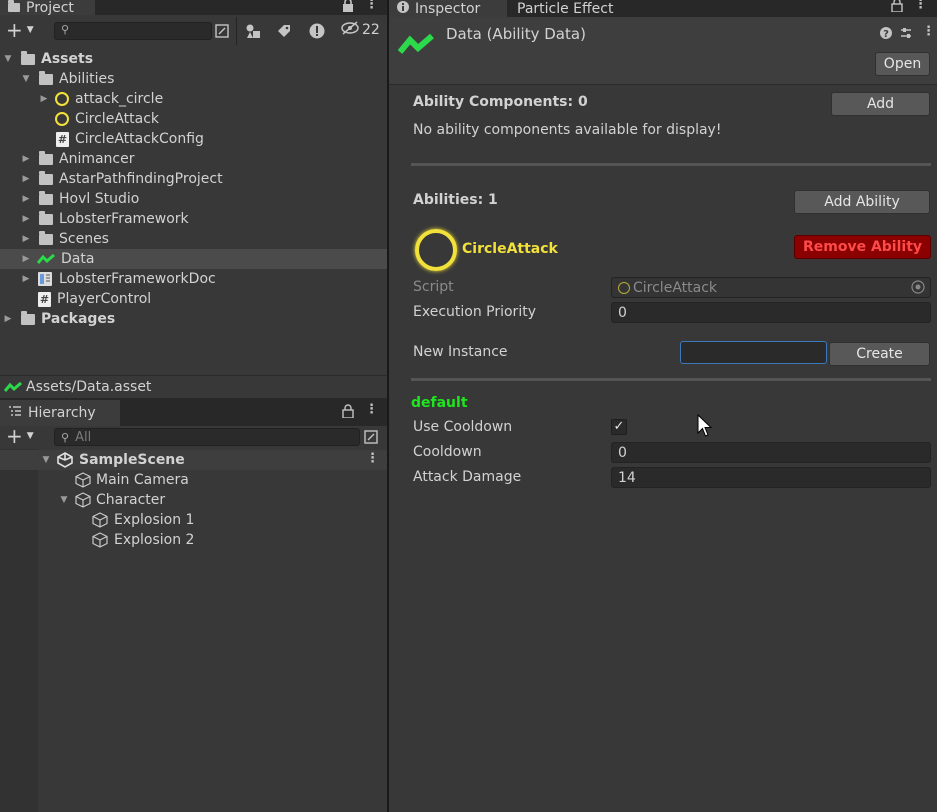 Image resolution: width=937 pixels, height=812 pixels. What do you see at coordinates (193, 99) in the screenshot?
I see `tree-row-attack-circle: ▶ attack_circle` at bounding box center [193, 99].